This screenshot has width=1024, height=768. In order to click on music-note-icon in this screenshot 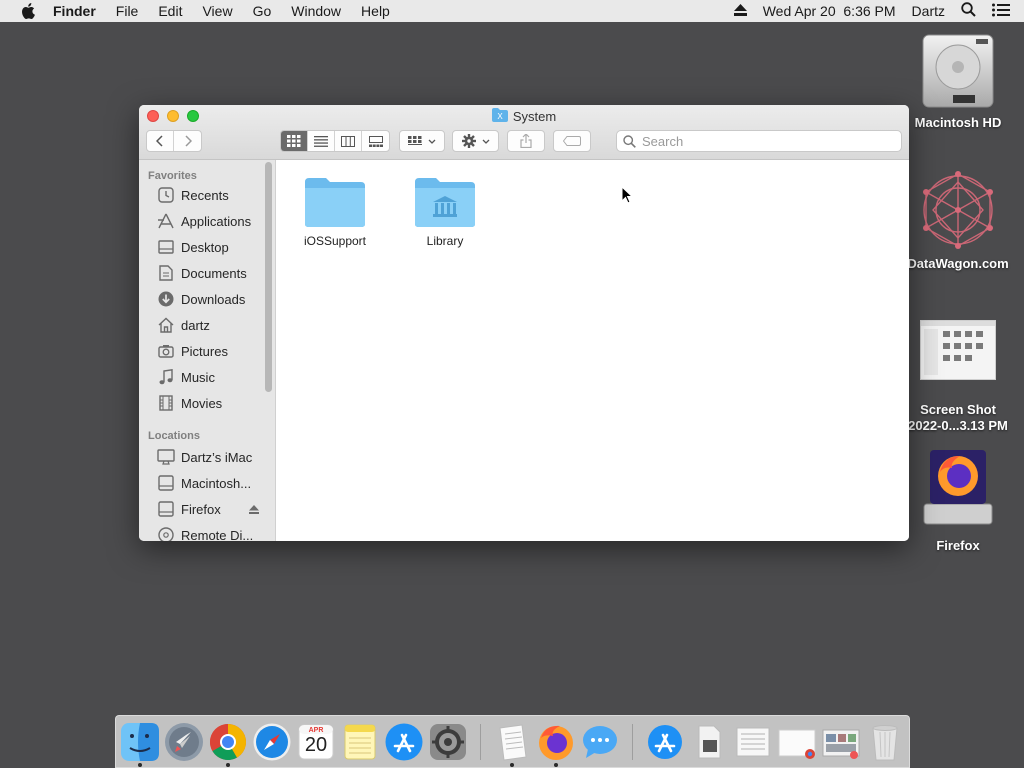, I will do `click(166, 377)`.